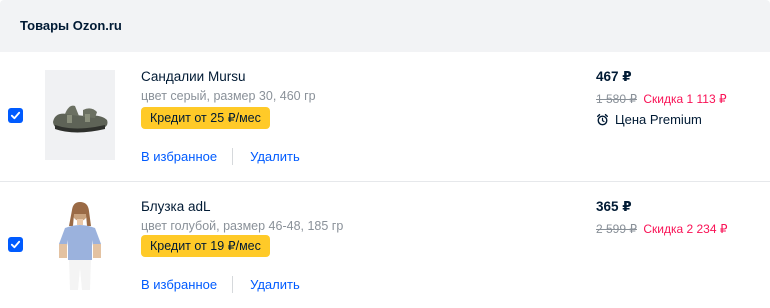  What do you see at coordinates (205, 118) in the screenshot?
I see `credit-badge: Кредит от 25 ₽/мес` at bounding box center [205, 118].